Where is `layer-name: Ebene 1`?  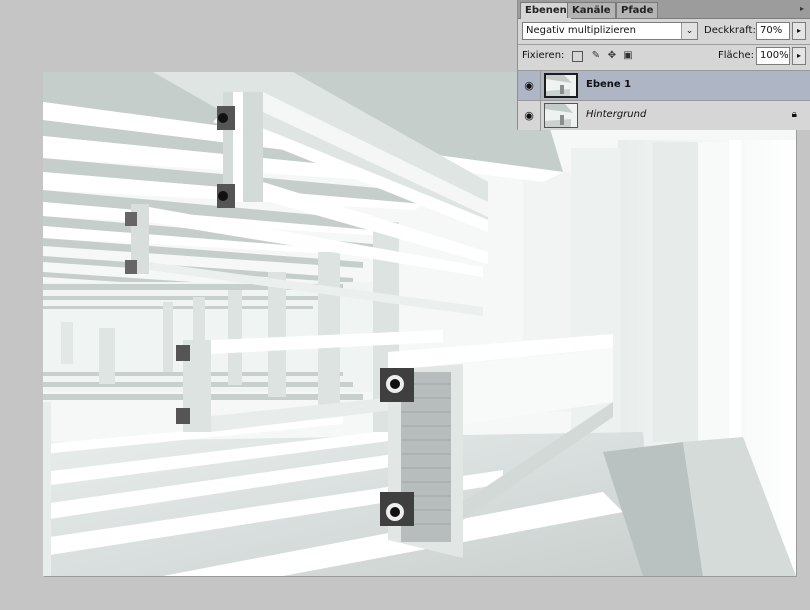 layer-name: Ebene 1 is located at coordinates (608, 84).